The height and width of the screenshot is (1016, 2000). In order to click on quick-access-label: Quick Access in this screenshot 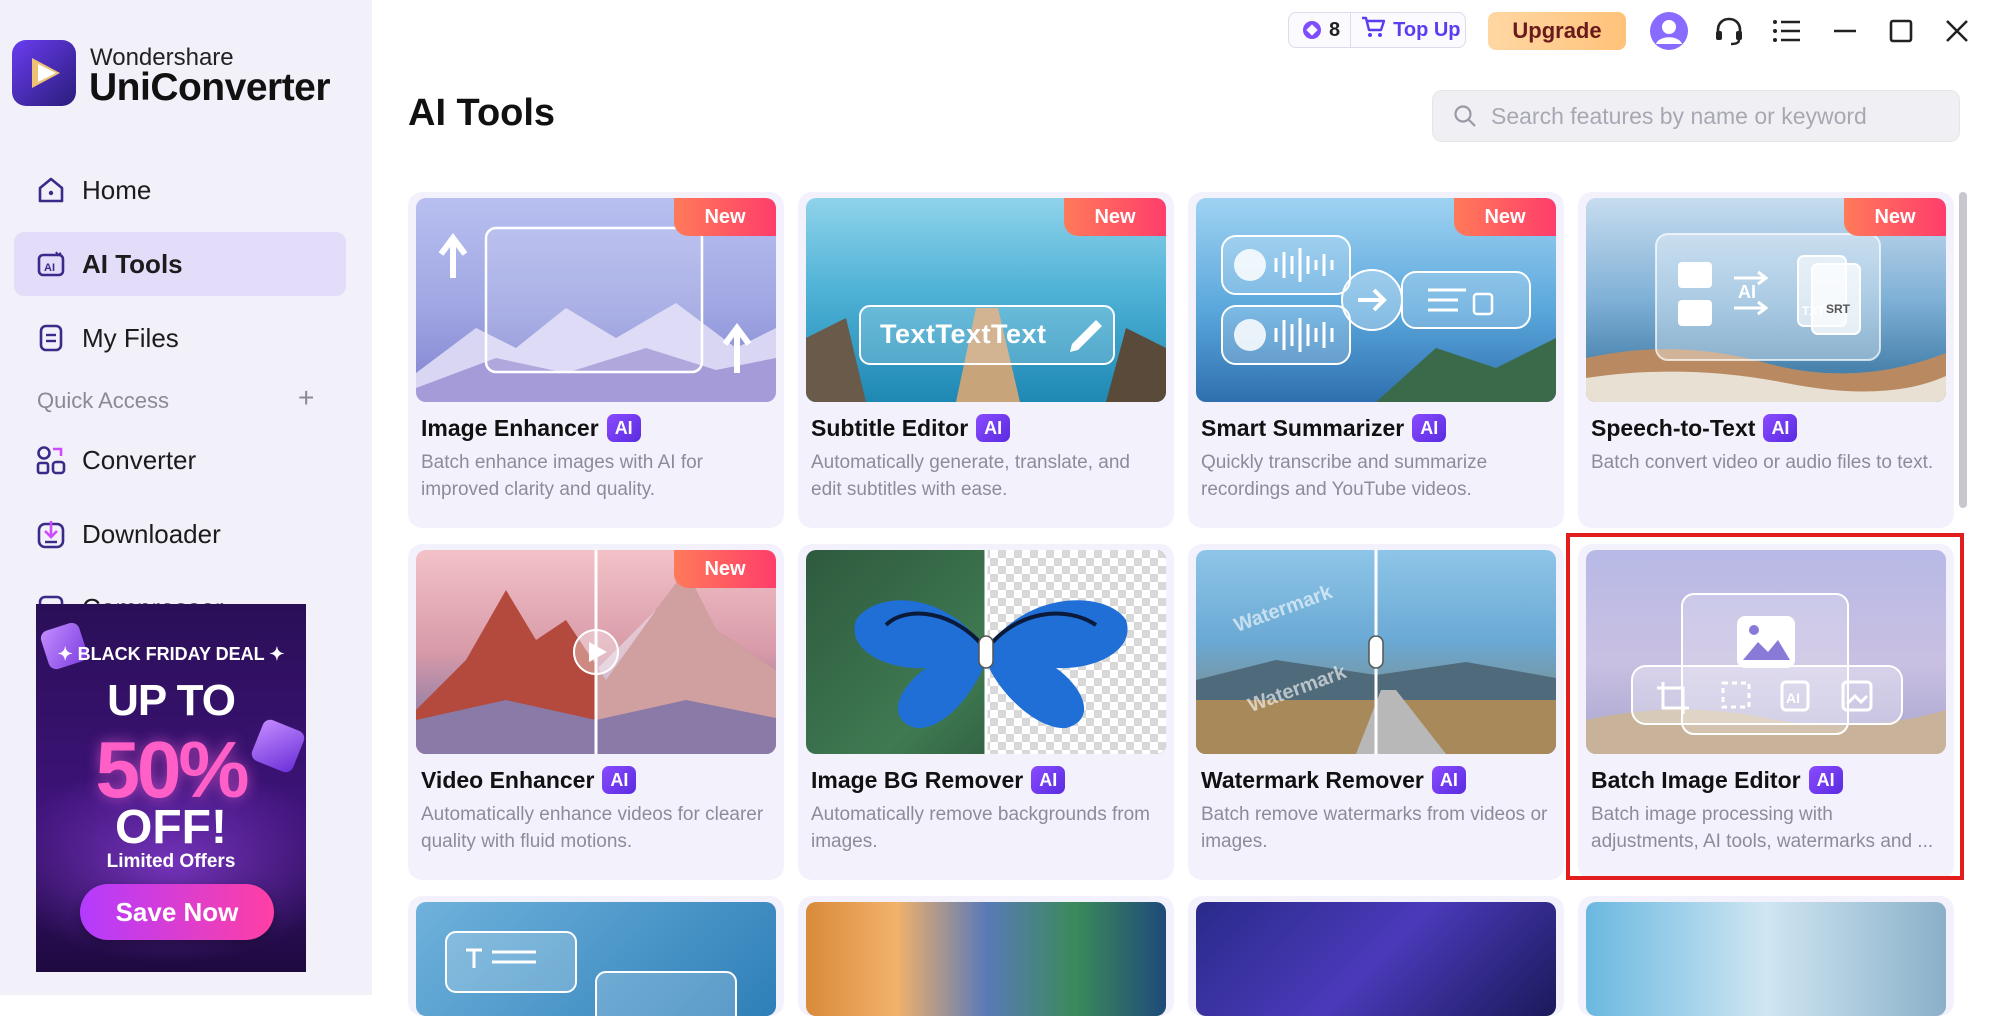, I will do `click(103, 400)`.